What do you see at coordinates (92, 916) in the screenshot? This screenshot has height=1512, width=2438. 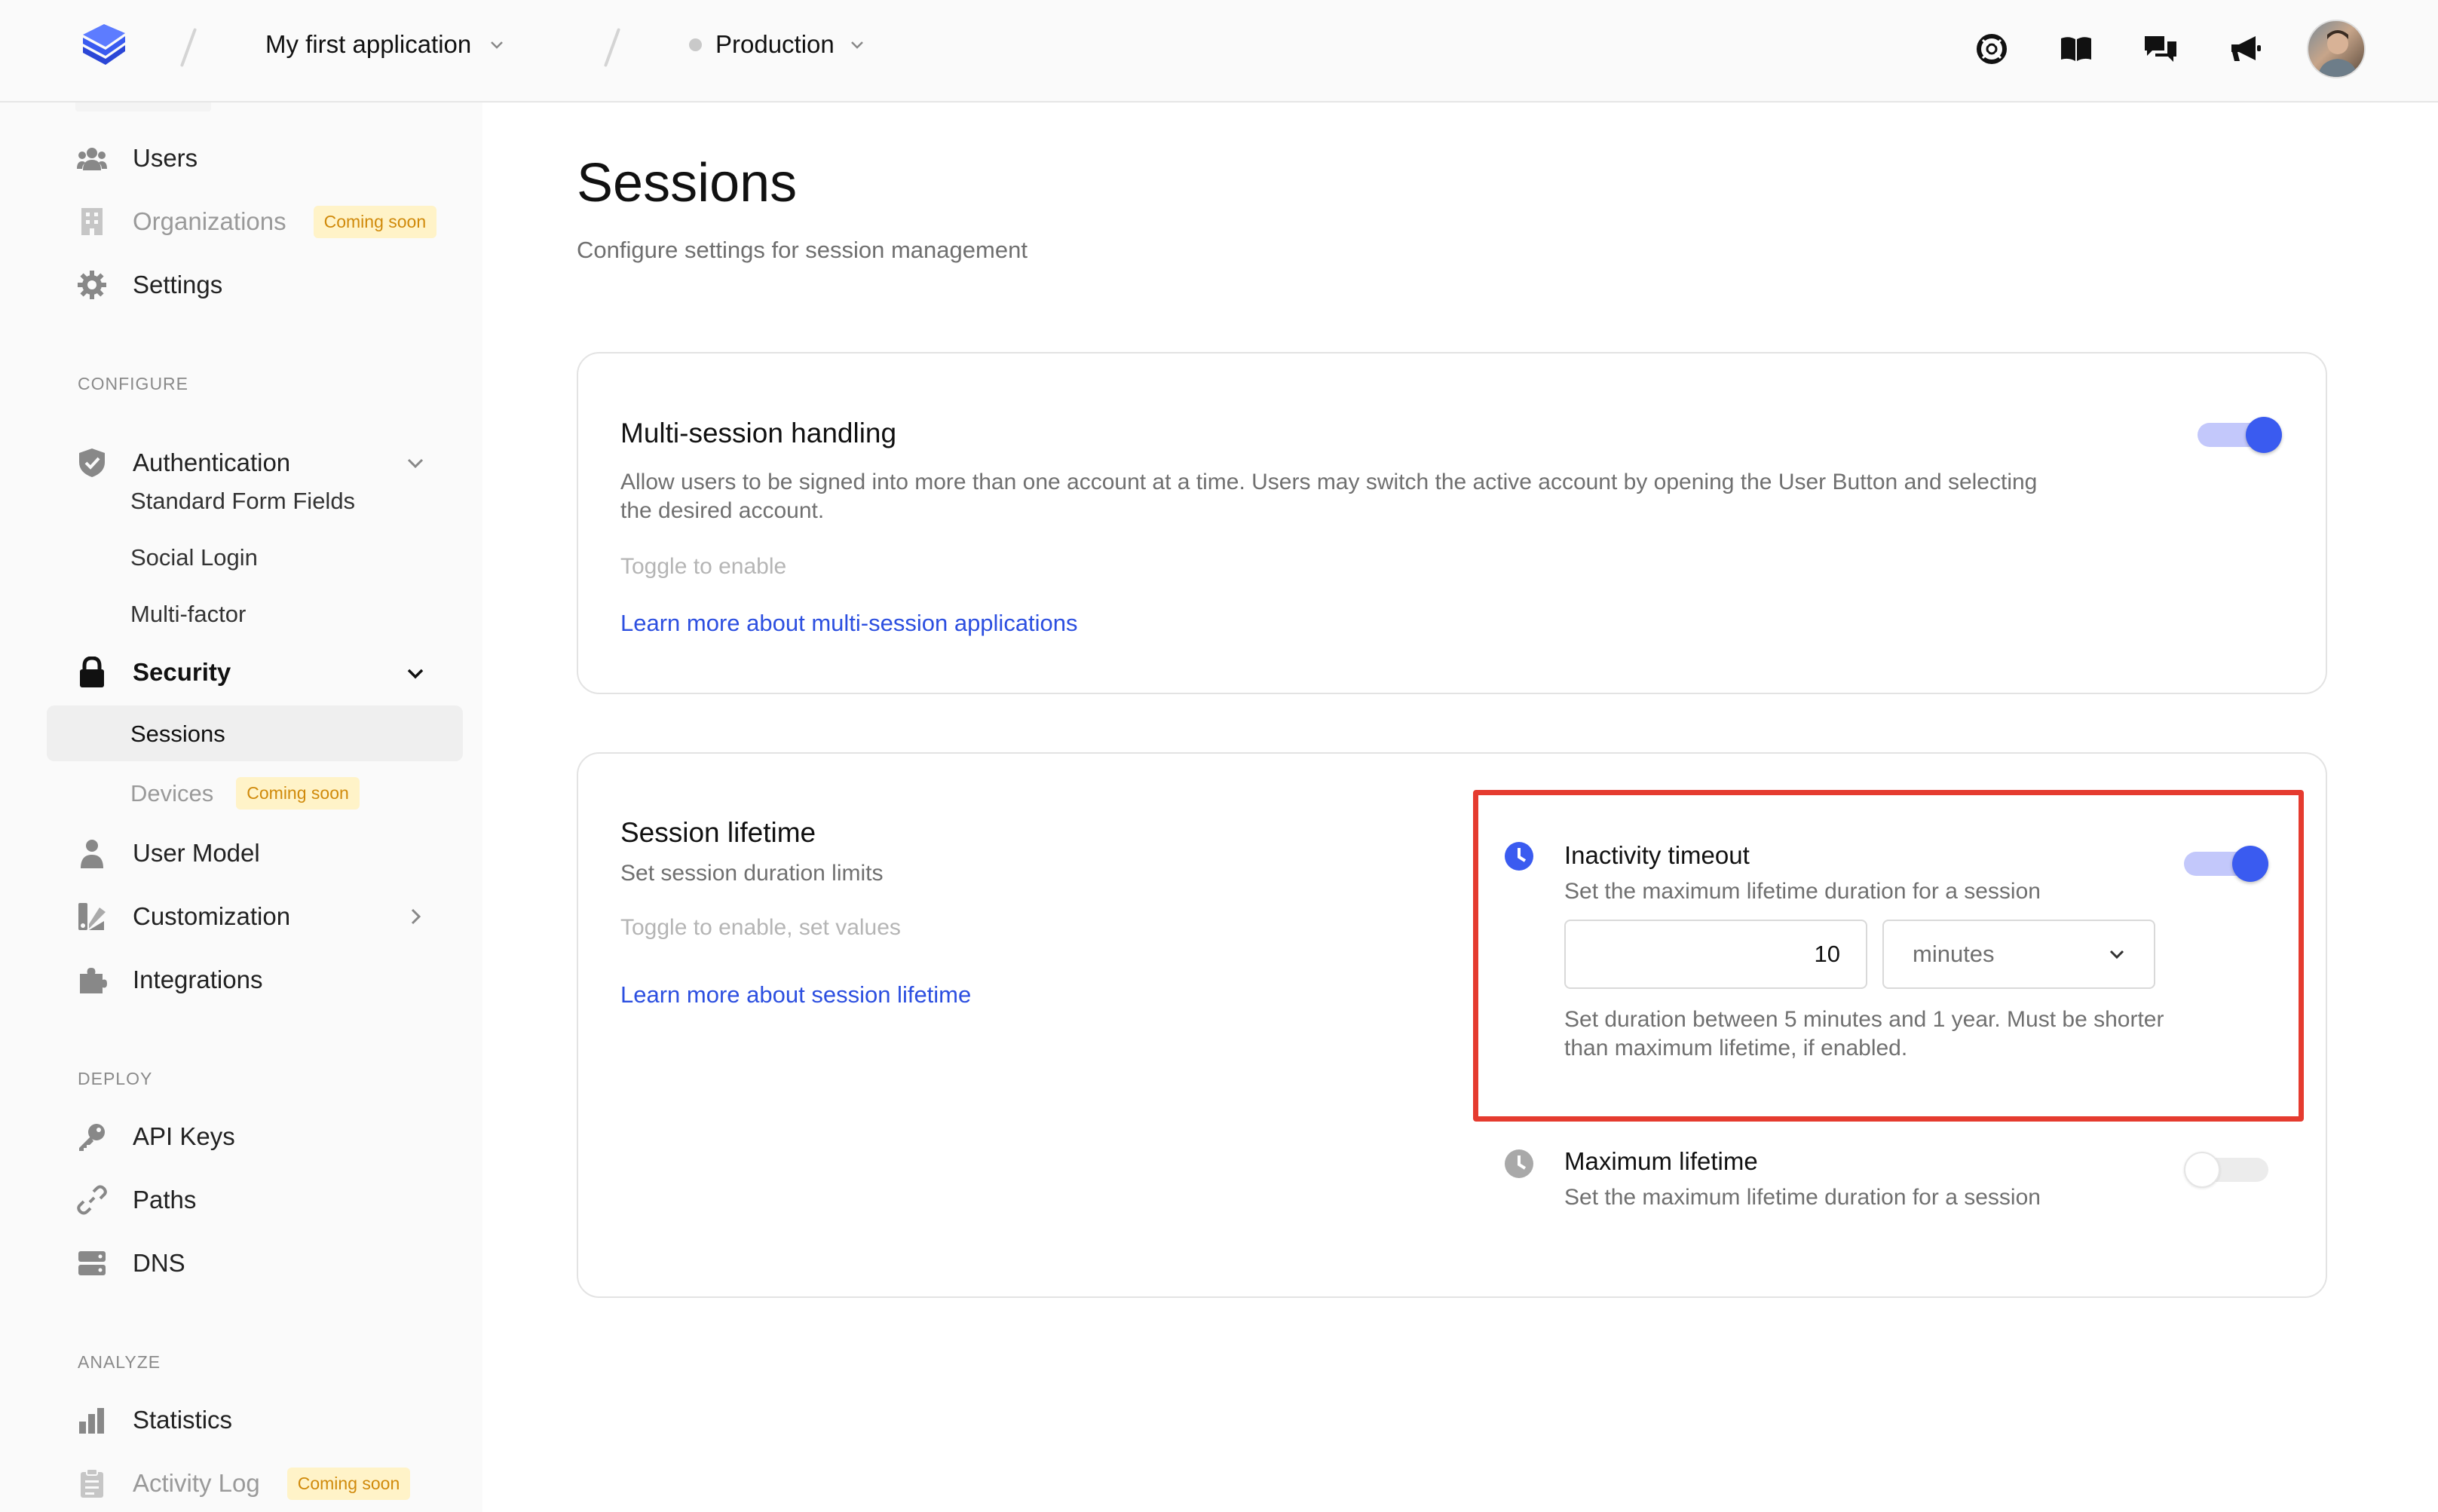 I see `paint-brush-icon` at bounding box center [92, 916].